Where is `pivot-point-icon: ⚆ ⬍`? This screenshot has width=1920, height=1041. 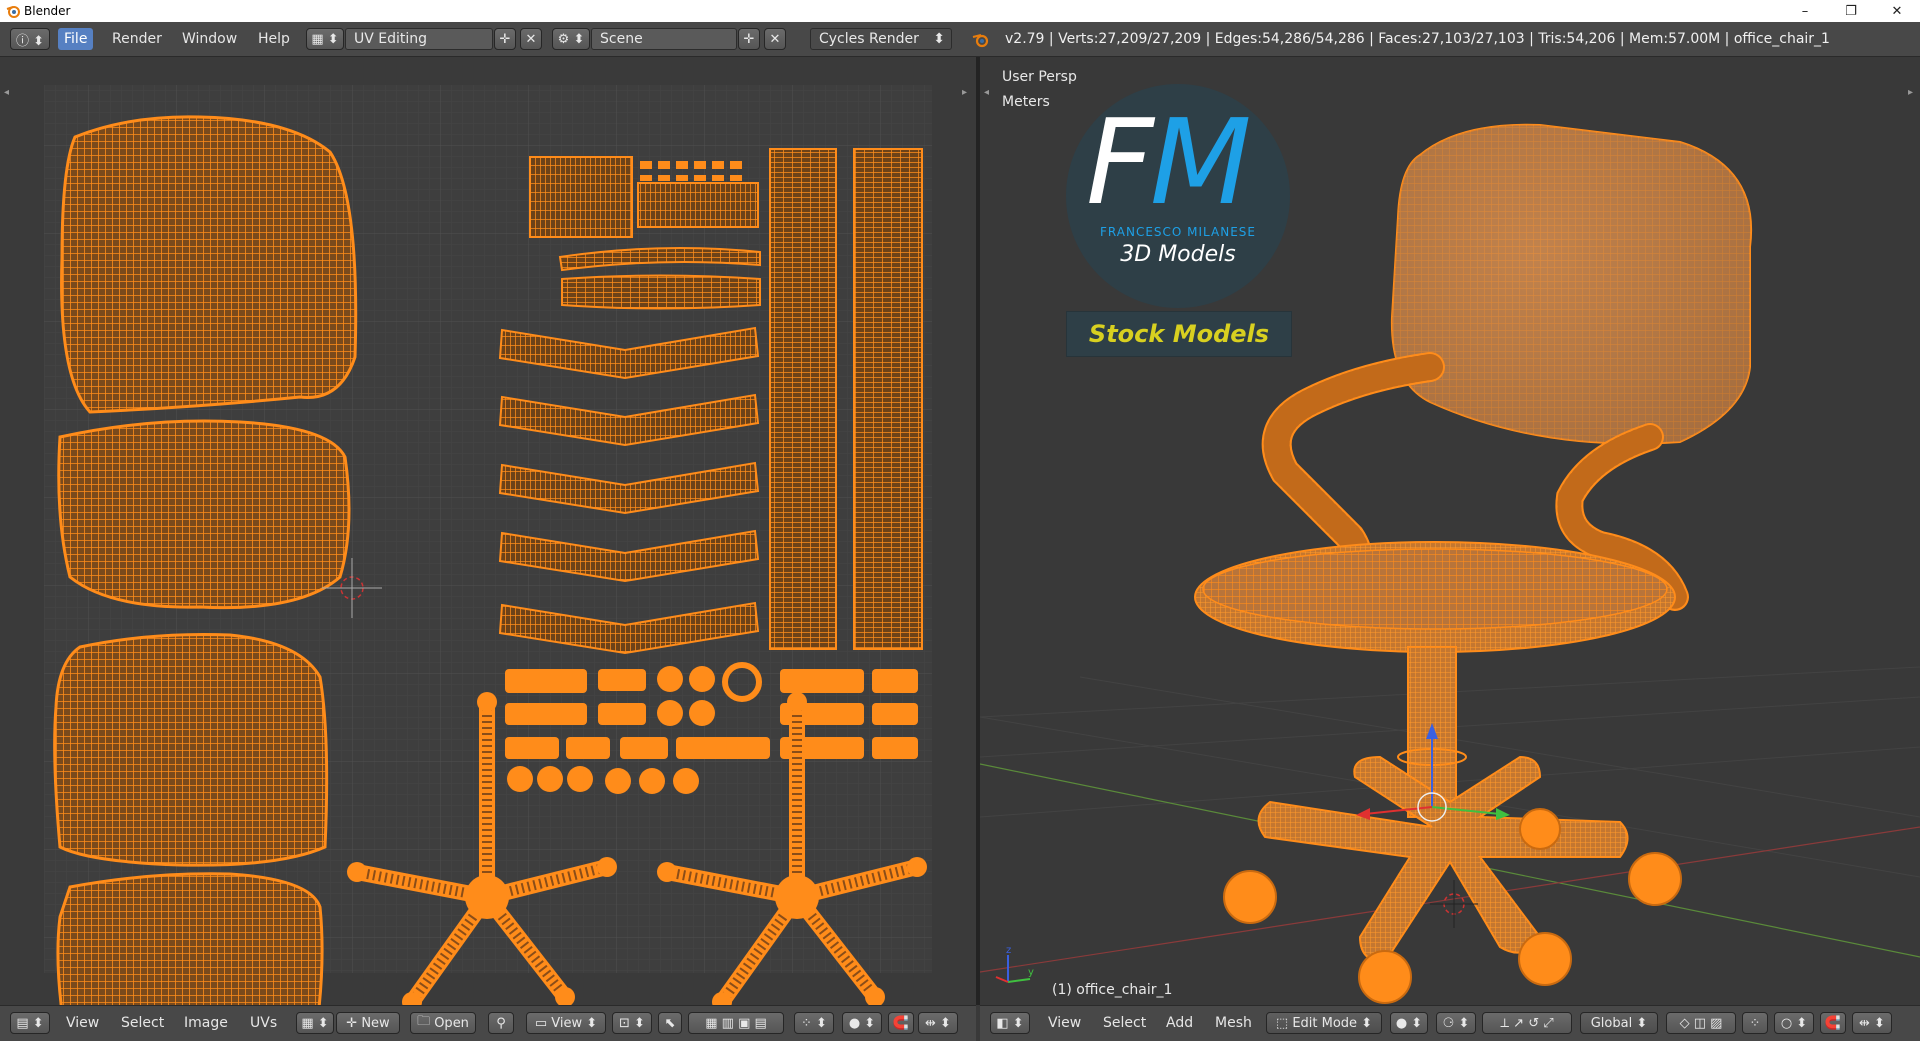
pivot-point-icon: ⚆ ⬍ is located at coordinates (1456, 1023).